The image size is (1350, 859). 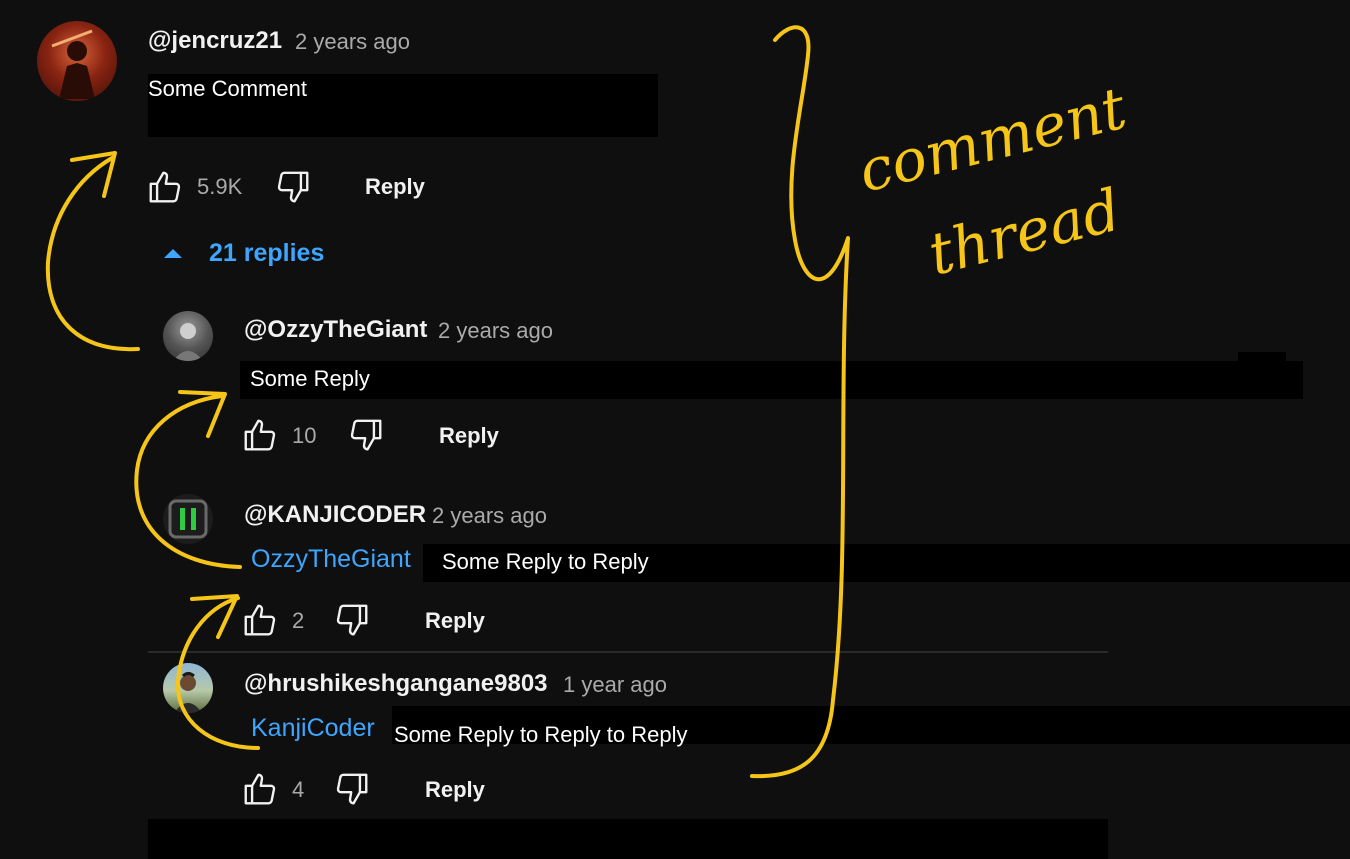 What do you see at coordinates (545, 561) in the screenshot?
I see `reply-text: Some Reply to Reply` at bounding box center [545, 561].